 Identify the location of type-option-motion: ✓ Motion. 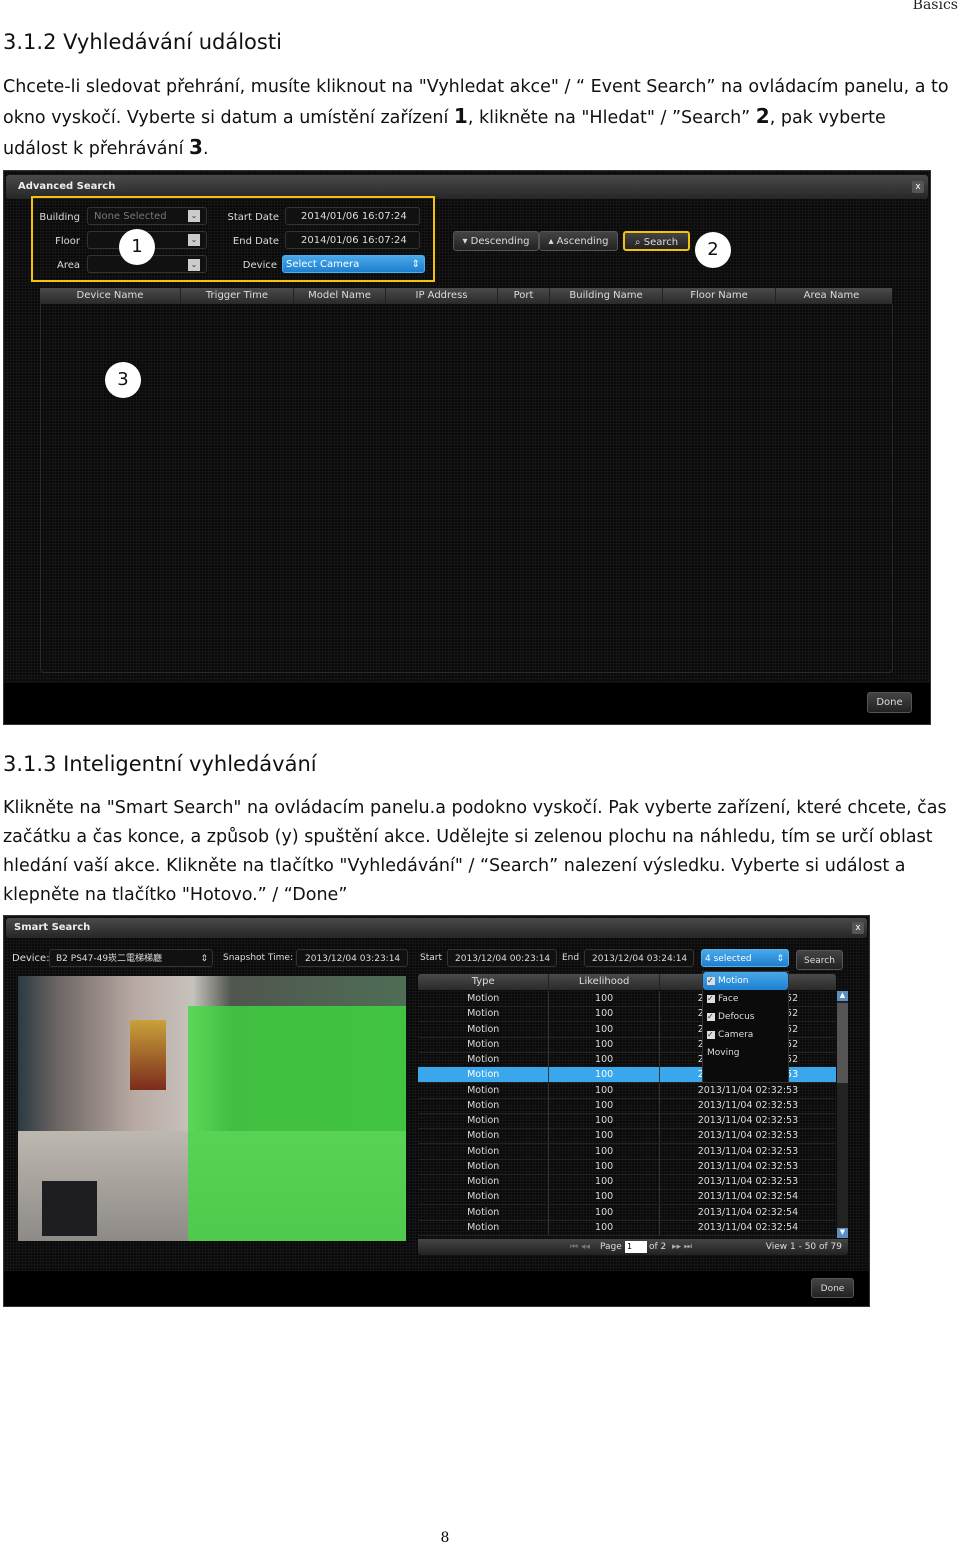
(745, 981).